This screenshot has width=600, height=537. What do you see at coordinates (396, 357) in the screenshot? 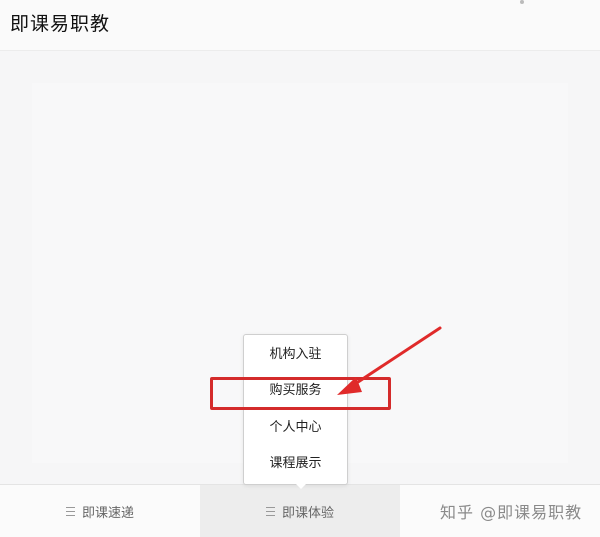
I see `arrow-shaft` at bounding box center [396, 357].